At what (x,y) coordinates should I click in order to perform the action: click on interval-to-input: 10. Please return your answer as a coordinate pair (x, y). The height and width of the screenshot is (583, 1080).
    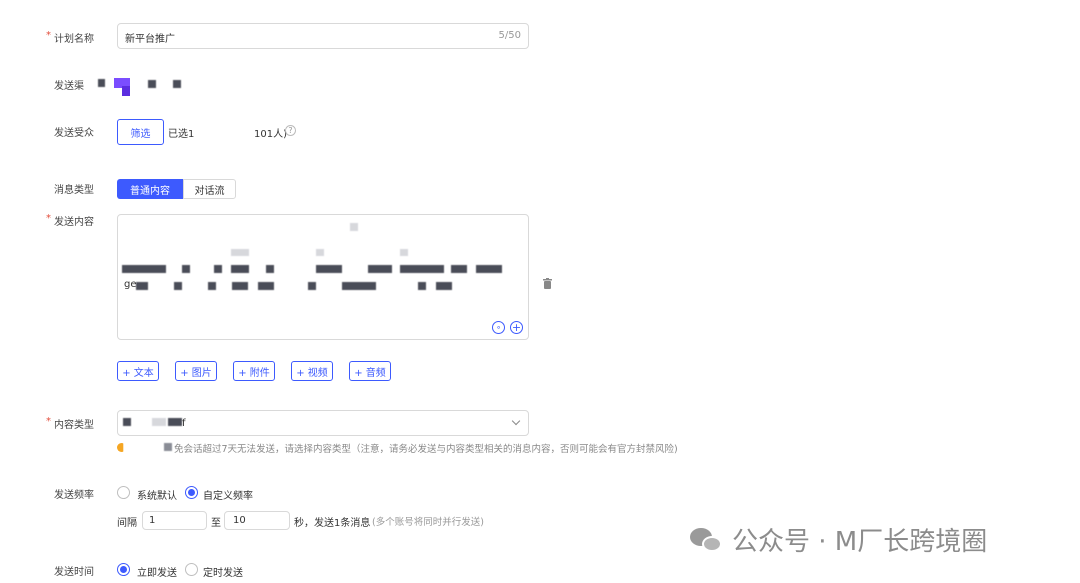
    Looking at the image, I should click on (257, 520).